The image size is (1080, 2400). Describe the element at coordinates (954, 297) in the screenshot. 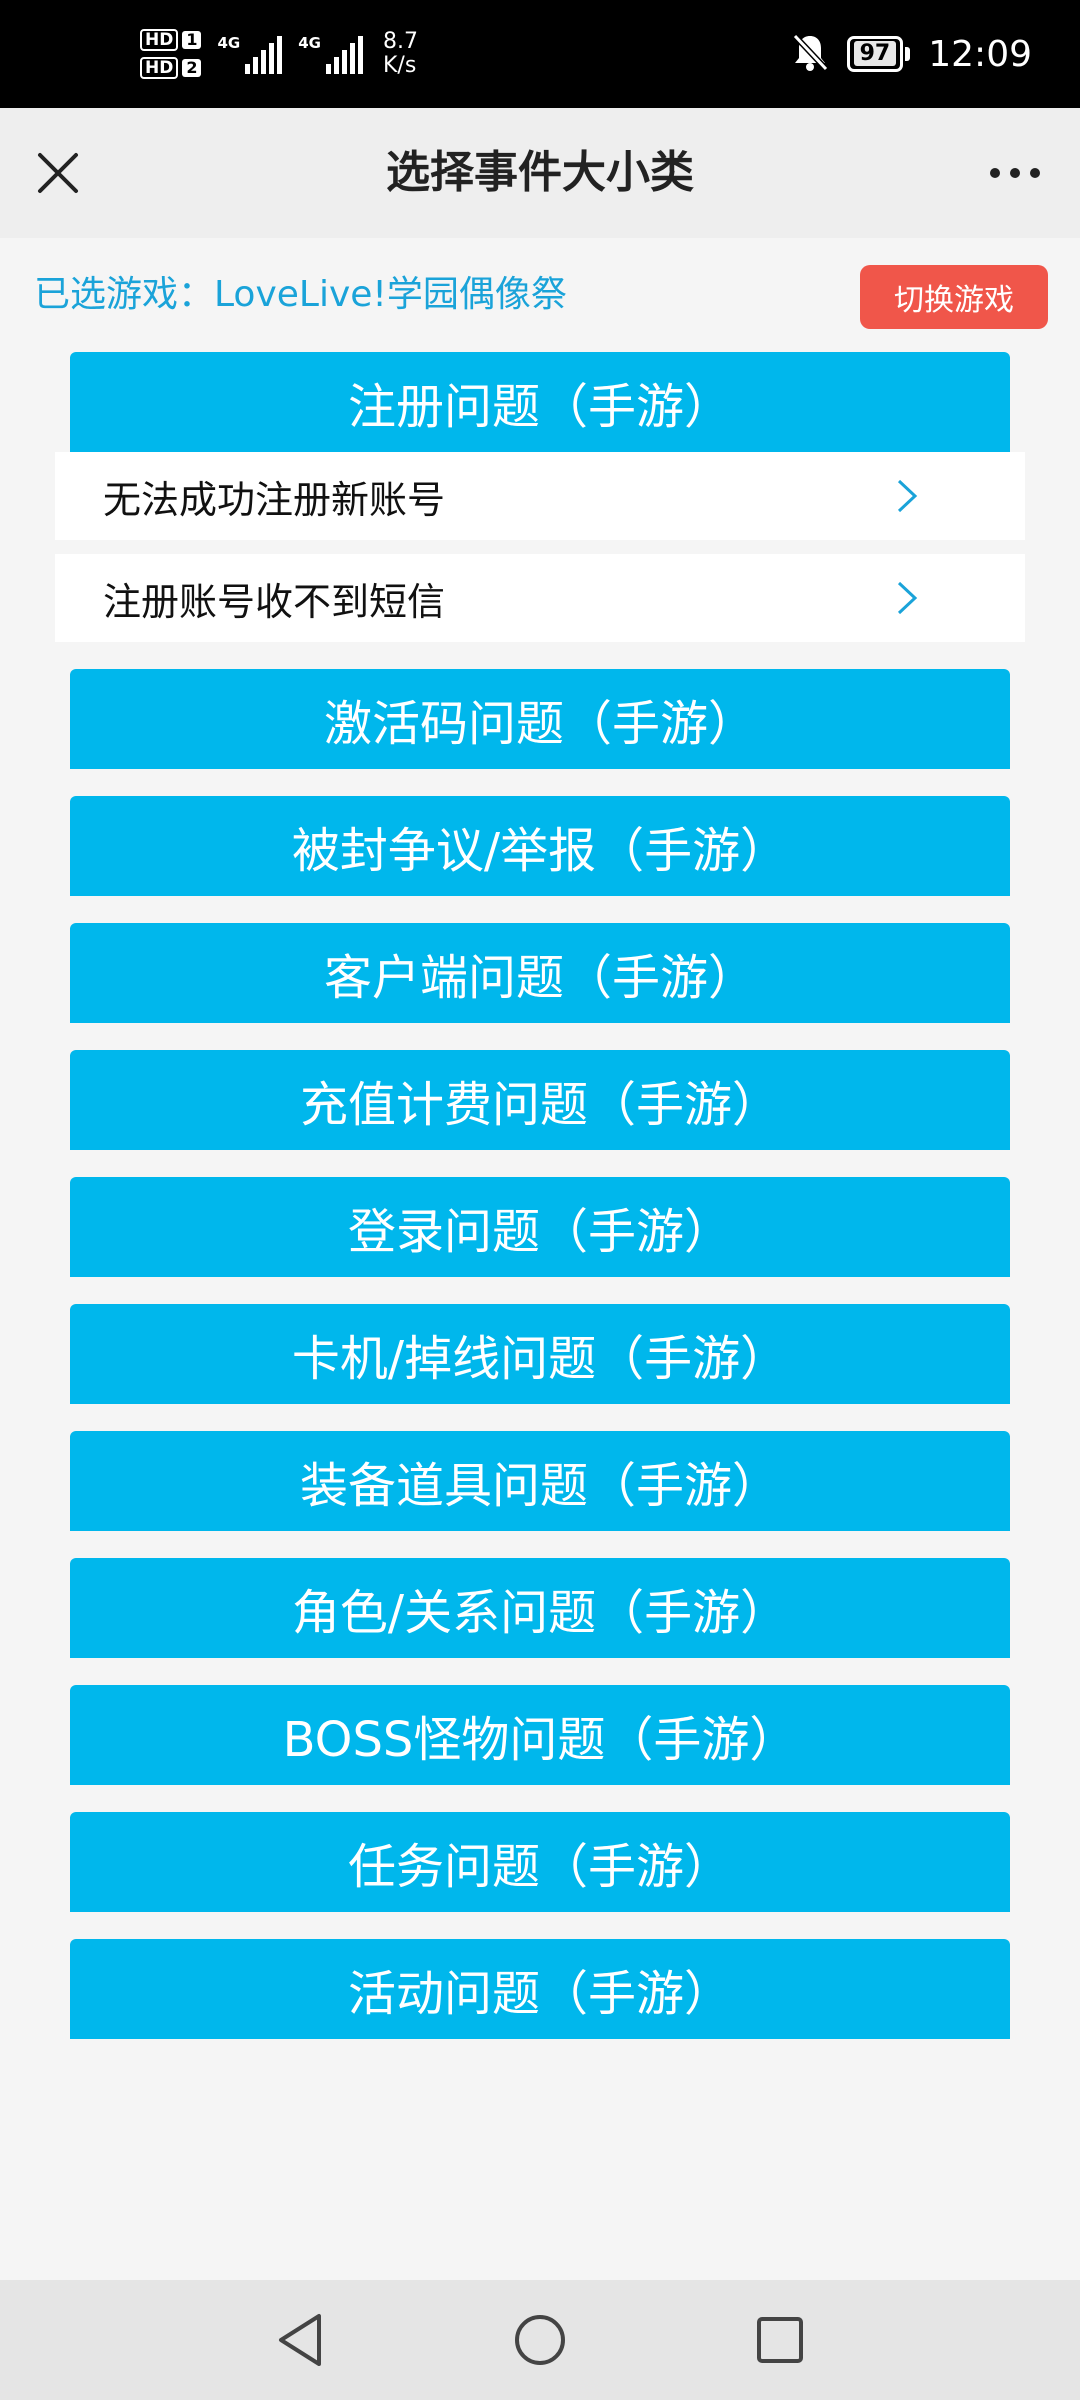

I see `switch-game-button: 切换游戏` at that location.